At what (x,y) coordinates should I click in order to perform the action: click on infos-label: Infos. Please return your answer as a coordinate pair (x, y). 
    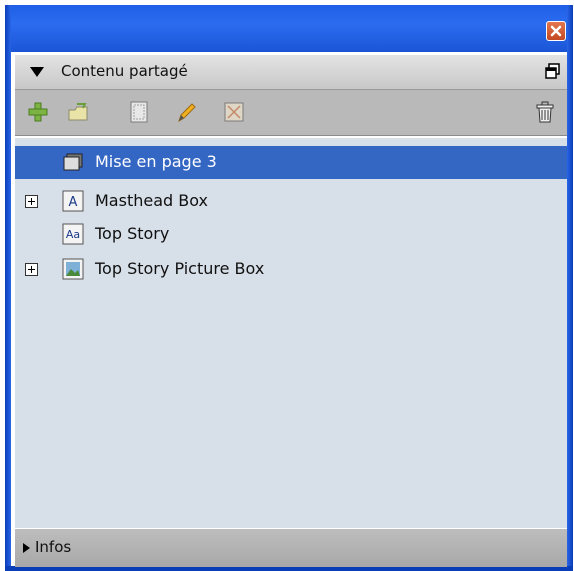
    Looking at the image, I should click on (53, 547).